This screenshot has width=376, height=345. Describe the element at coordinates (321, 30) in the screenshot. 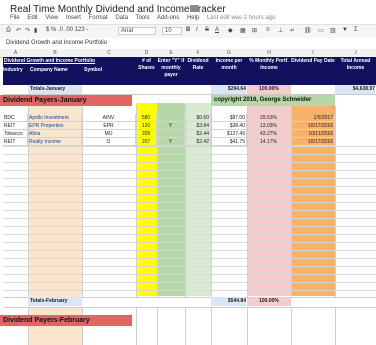

I see `comment-icon: ▭` at that location.